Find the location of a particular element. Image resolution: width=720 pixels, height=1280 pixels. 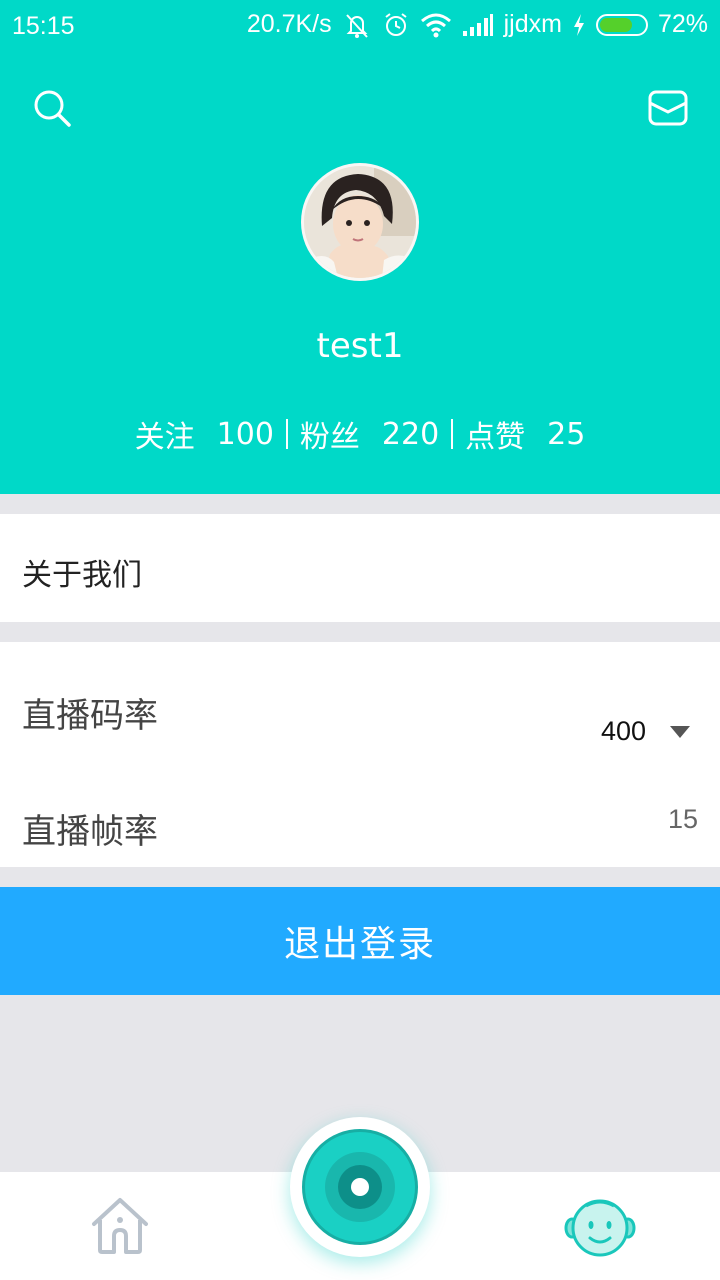

carrier-name: jjdxm is located at coordinates (532, 24).